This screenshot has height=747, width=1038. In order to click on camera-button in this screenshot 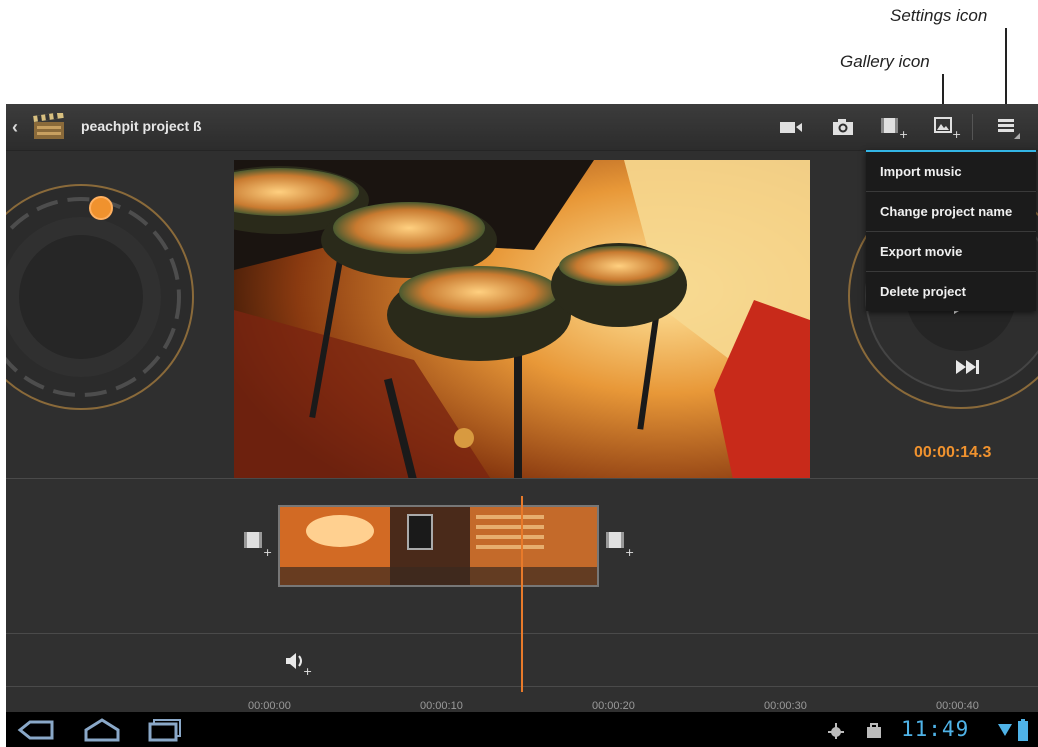, I will do `click(843, 127)`.